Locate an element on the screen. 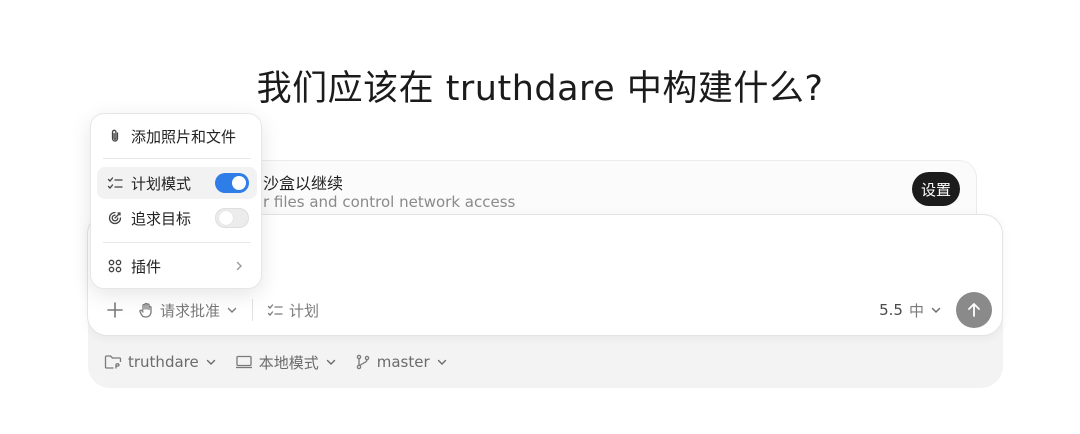 The width and height of the screenshot is (1080, 434). page-title: 我们应该在 truthdare 中构建什么? is located at coordinates (540, 89).